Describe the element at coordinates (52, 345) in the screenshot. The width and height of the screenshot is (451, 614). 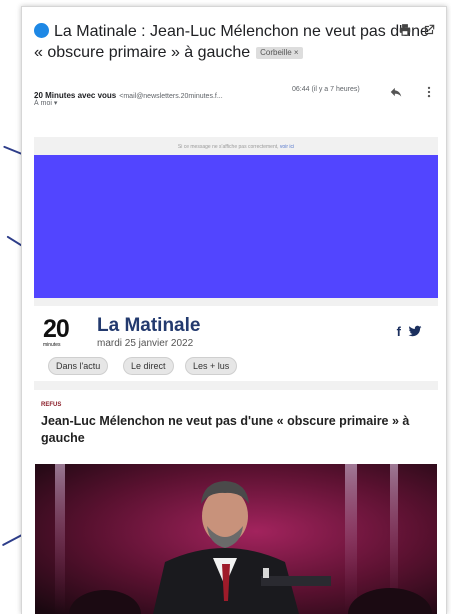
I see `logo-subtext: minutes` at that location.